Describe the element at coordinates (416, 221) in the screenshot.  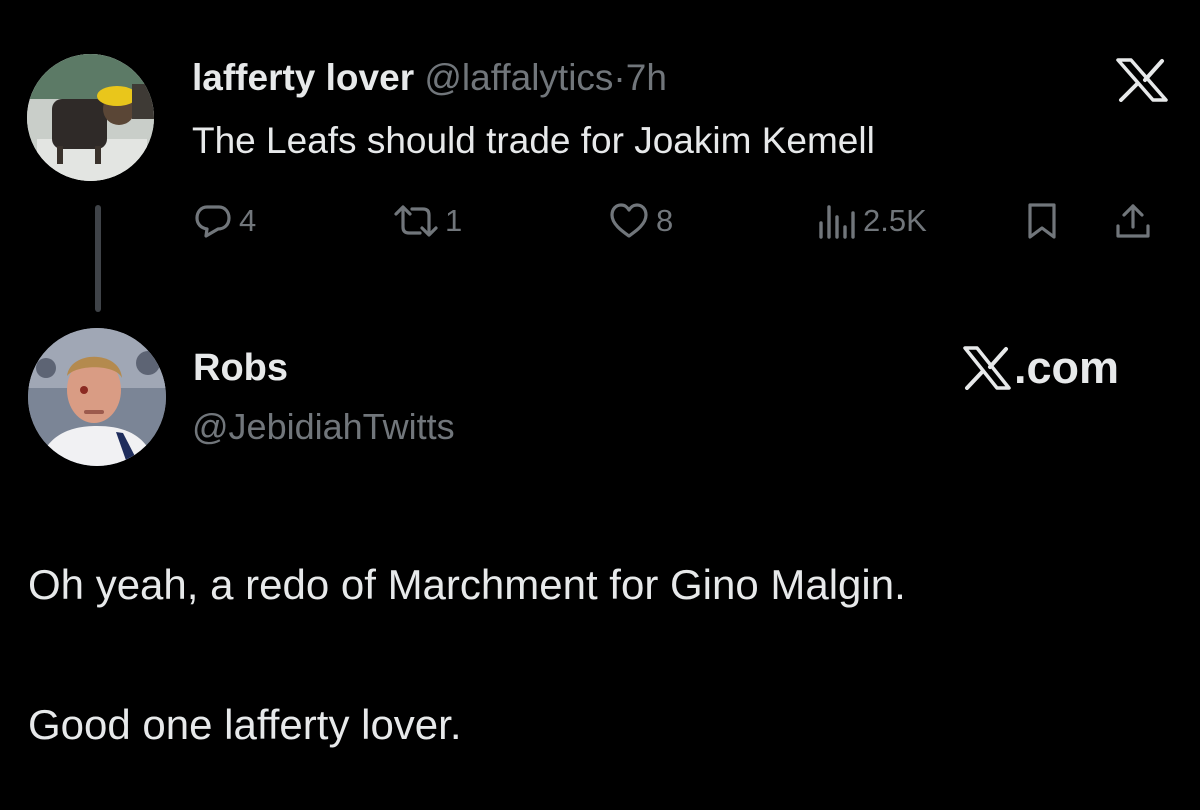
I see `repost-icon` at that location.